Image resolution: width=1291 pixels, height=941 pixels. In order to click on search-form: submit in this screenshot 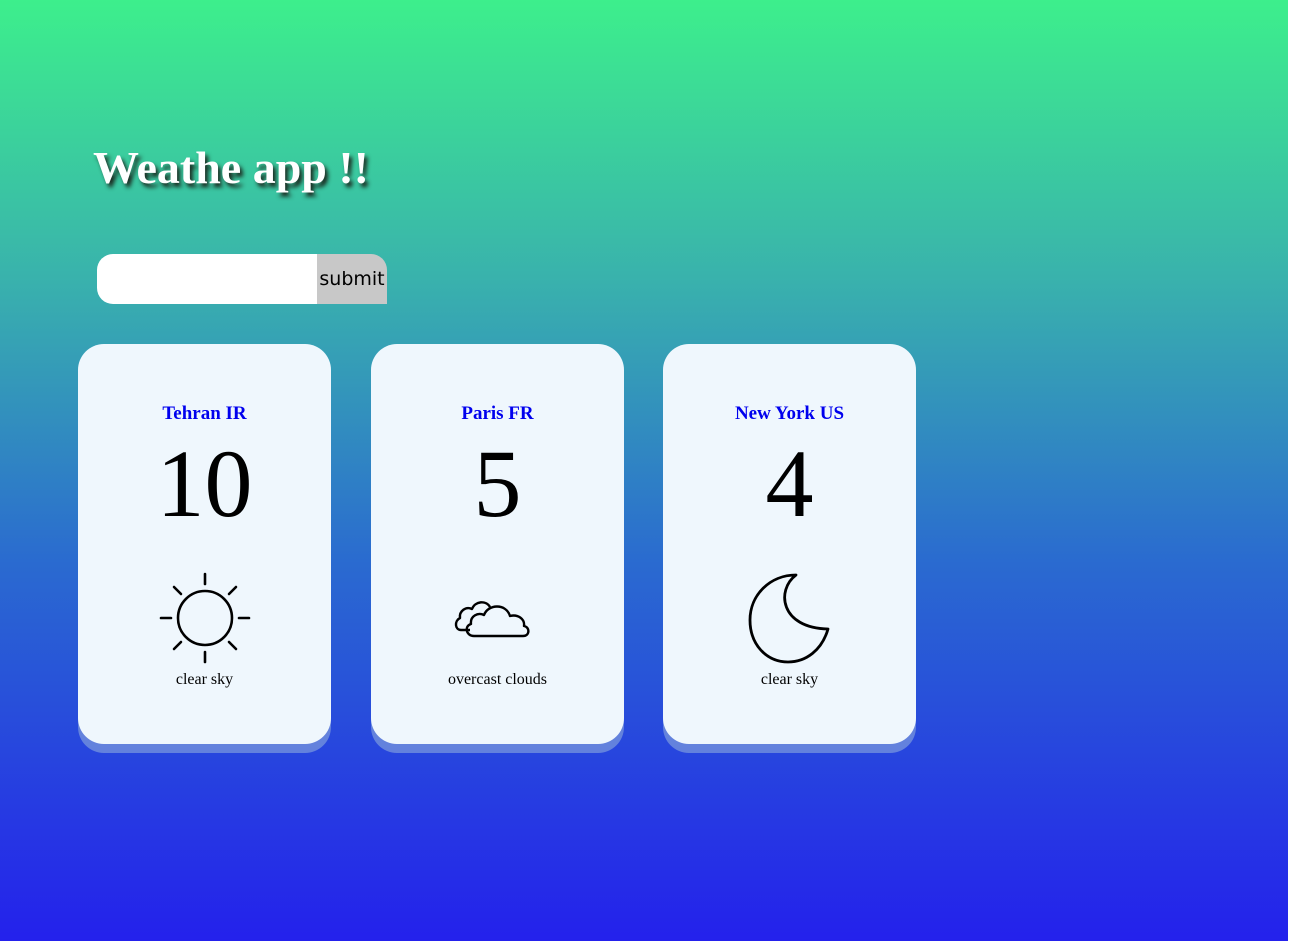, I will do `click(242, 279)`.